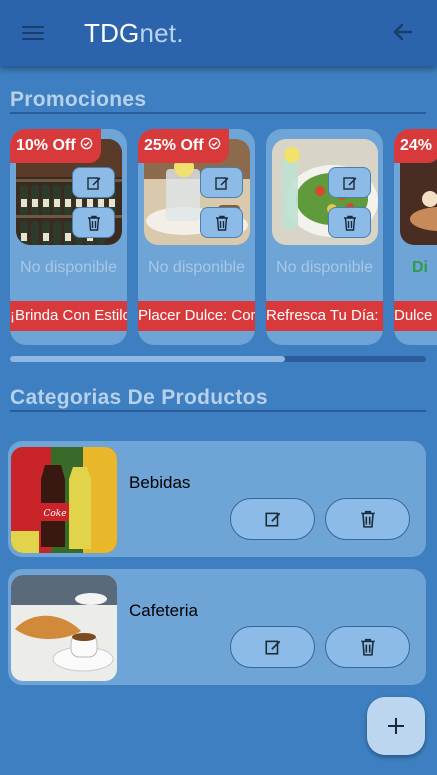 This screenshot has width=437, height=775. What do you see at coordinates (112, 33) in the screenshot?
I see `brand-part-1: TDG` at bounding box center [112, 33].